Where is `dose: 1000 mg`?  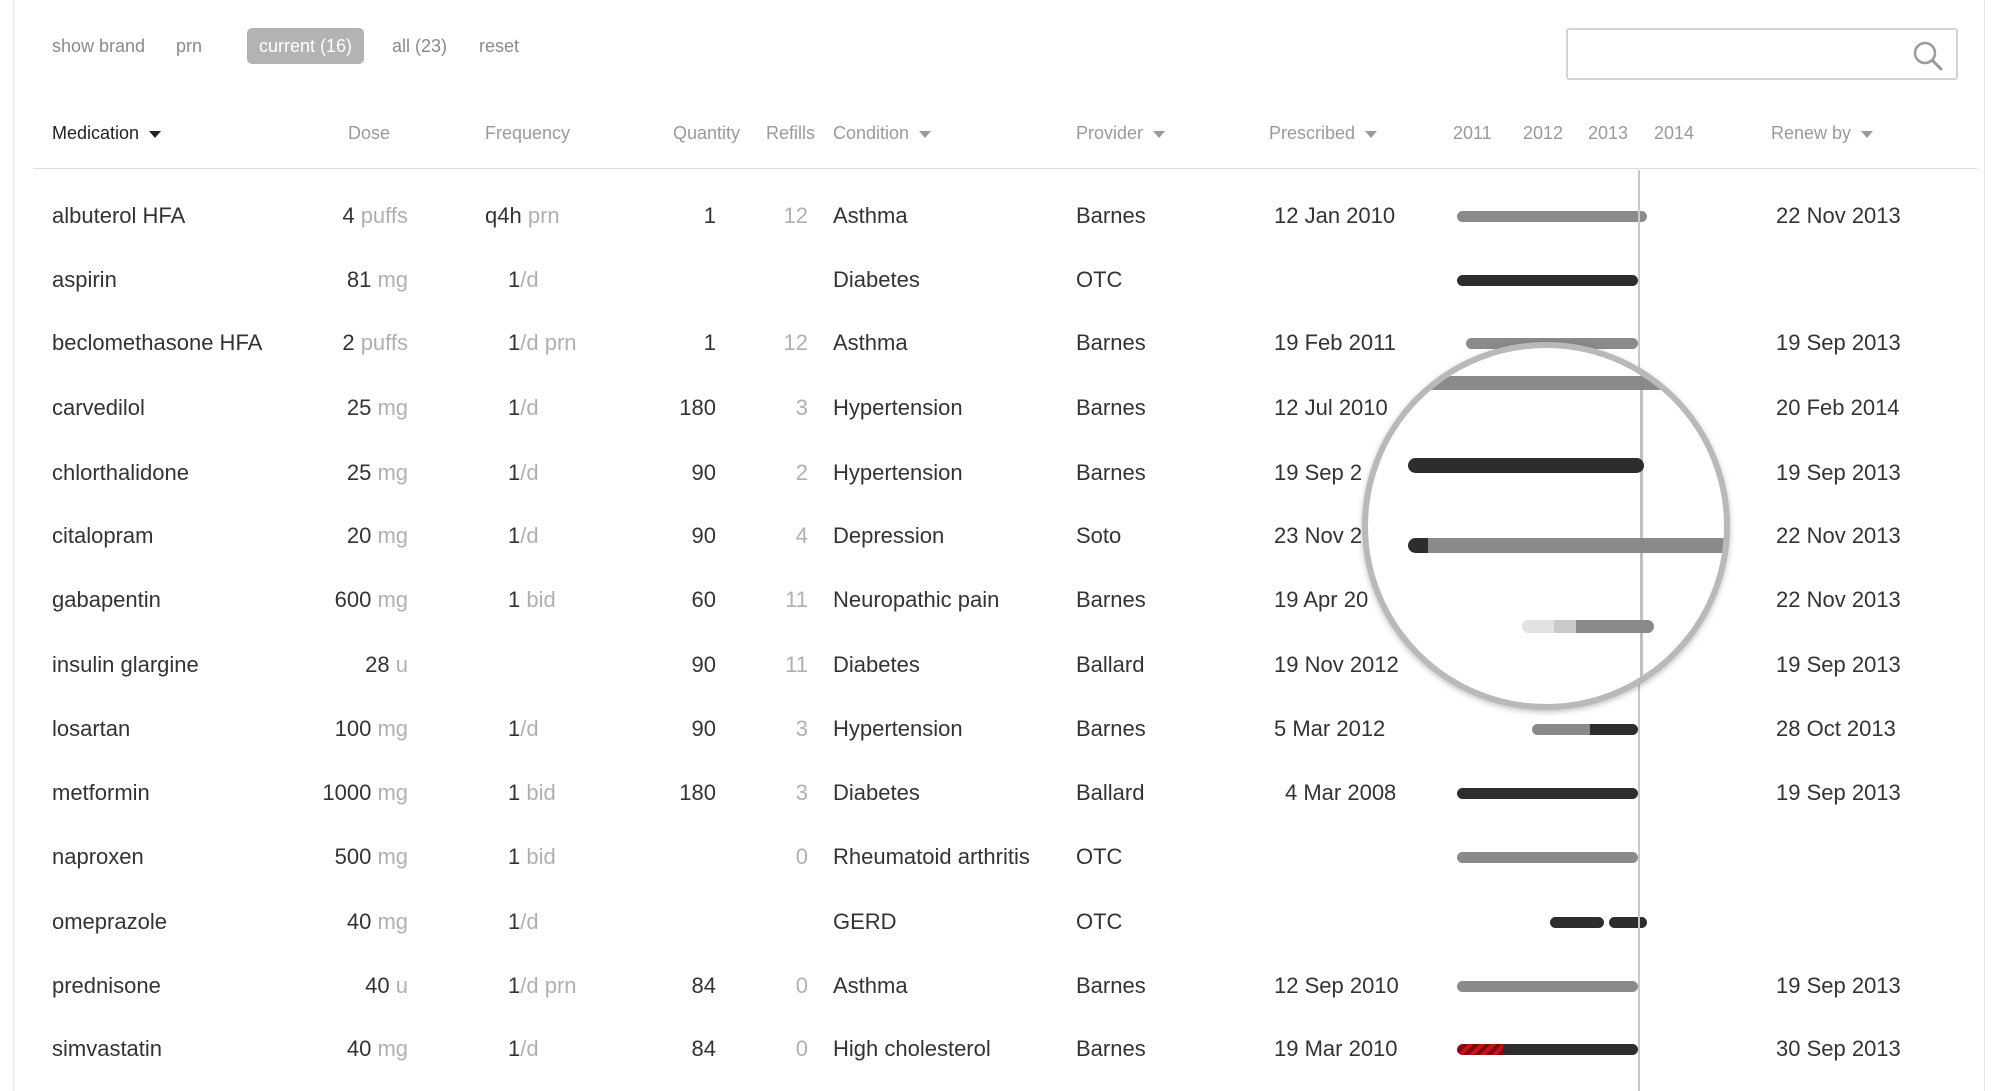
dose: 1000 mg is located at coordinates (354, 793).